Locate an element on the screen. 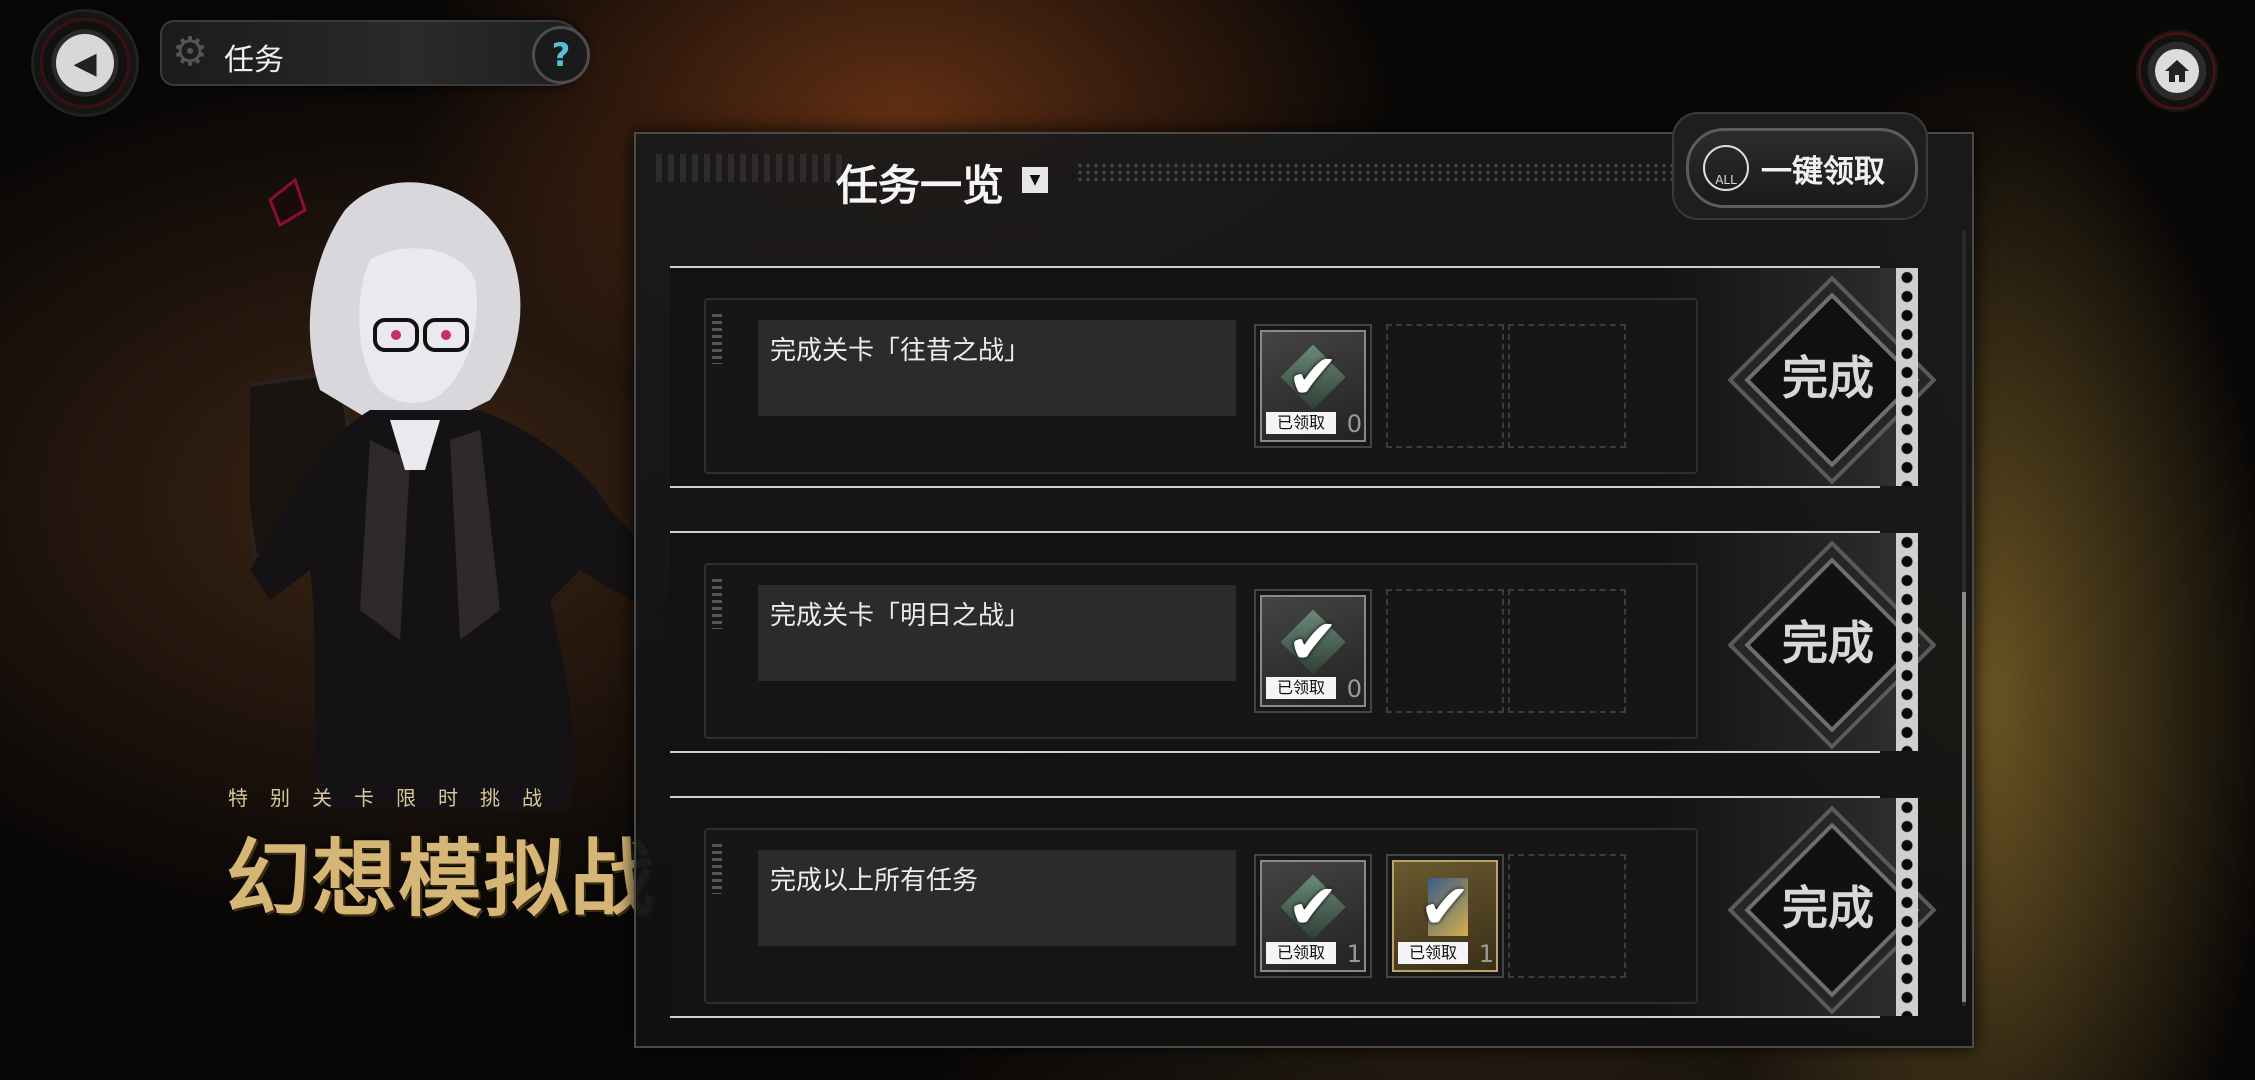  mission-card: 完成关卡「明日之战」 ✔ 已领取 0 is located at coordinates (1201, 651).